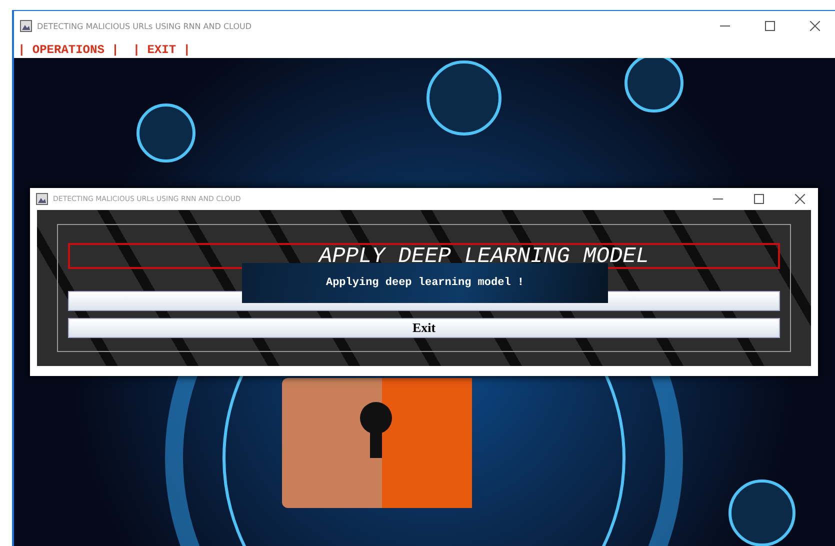  Describe the element at coordinates (161, 49) in the screenshot. I see `menu-item: | EXIT |` at that location.